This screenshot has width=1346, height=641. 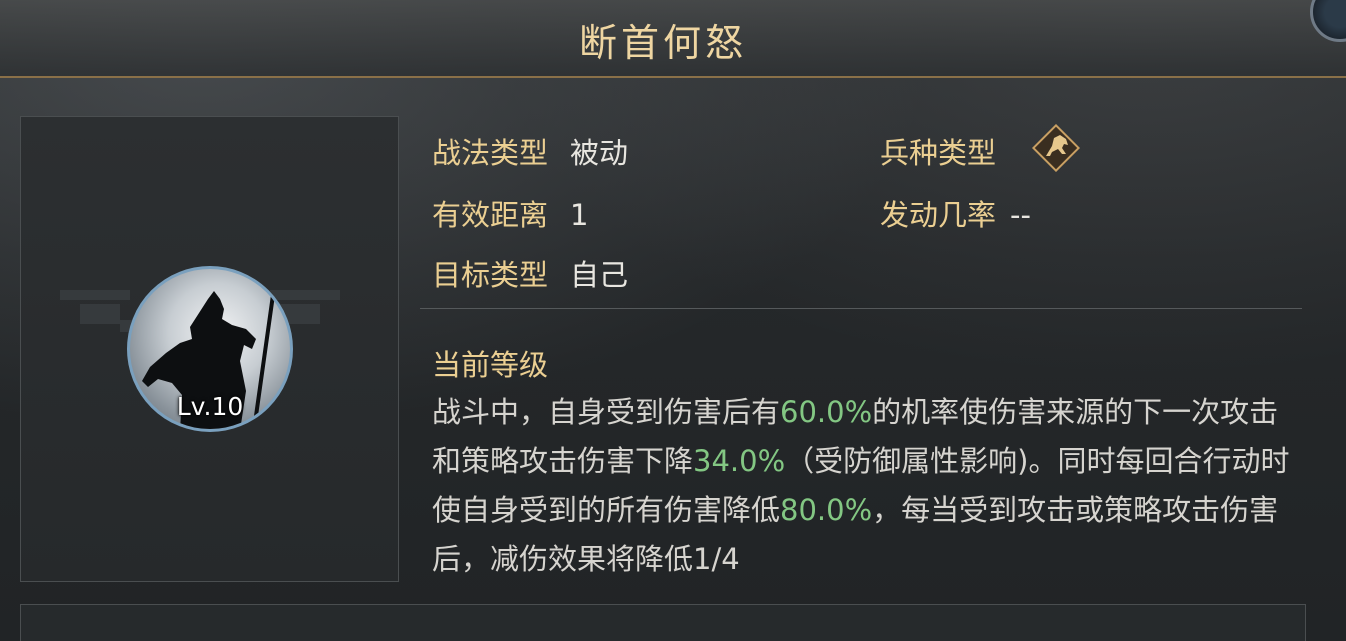 What do you see at coordinates (662, 43) in the screenshot?
I see `page-title: 断首何怒` at bounding box center [662, 43].